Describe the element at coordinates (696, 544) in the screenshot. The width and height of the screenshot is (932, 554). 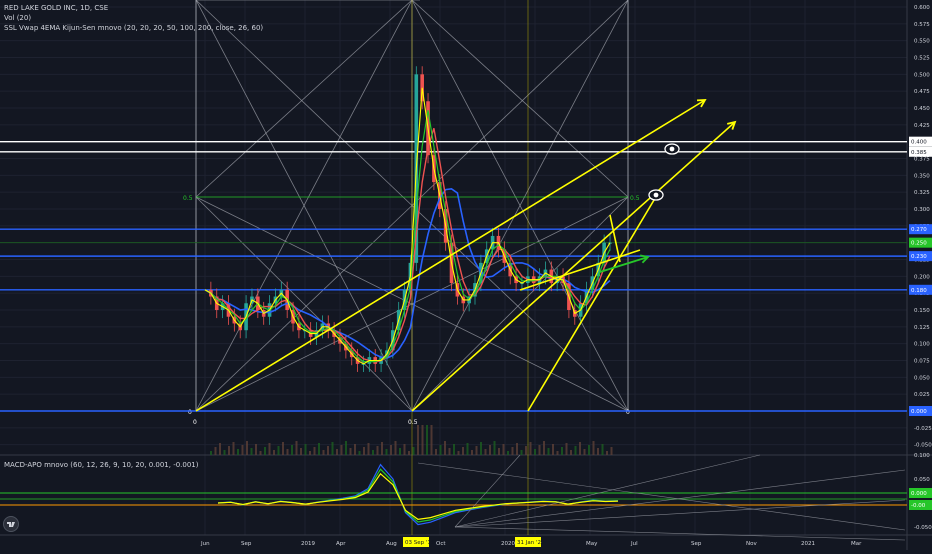
I see `time-tick-label: Sep` at that location.